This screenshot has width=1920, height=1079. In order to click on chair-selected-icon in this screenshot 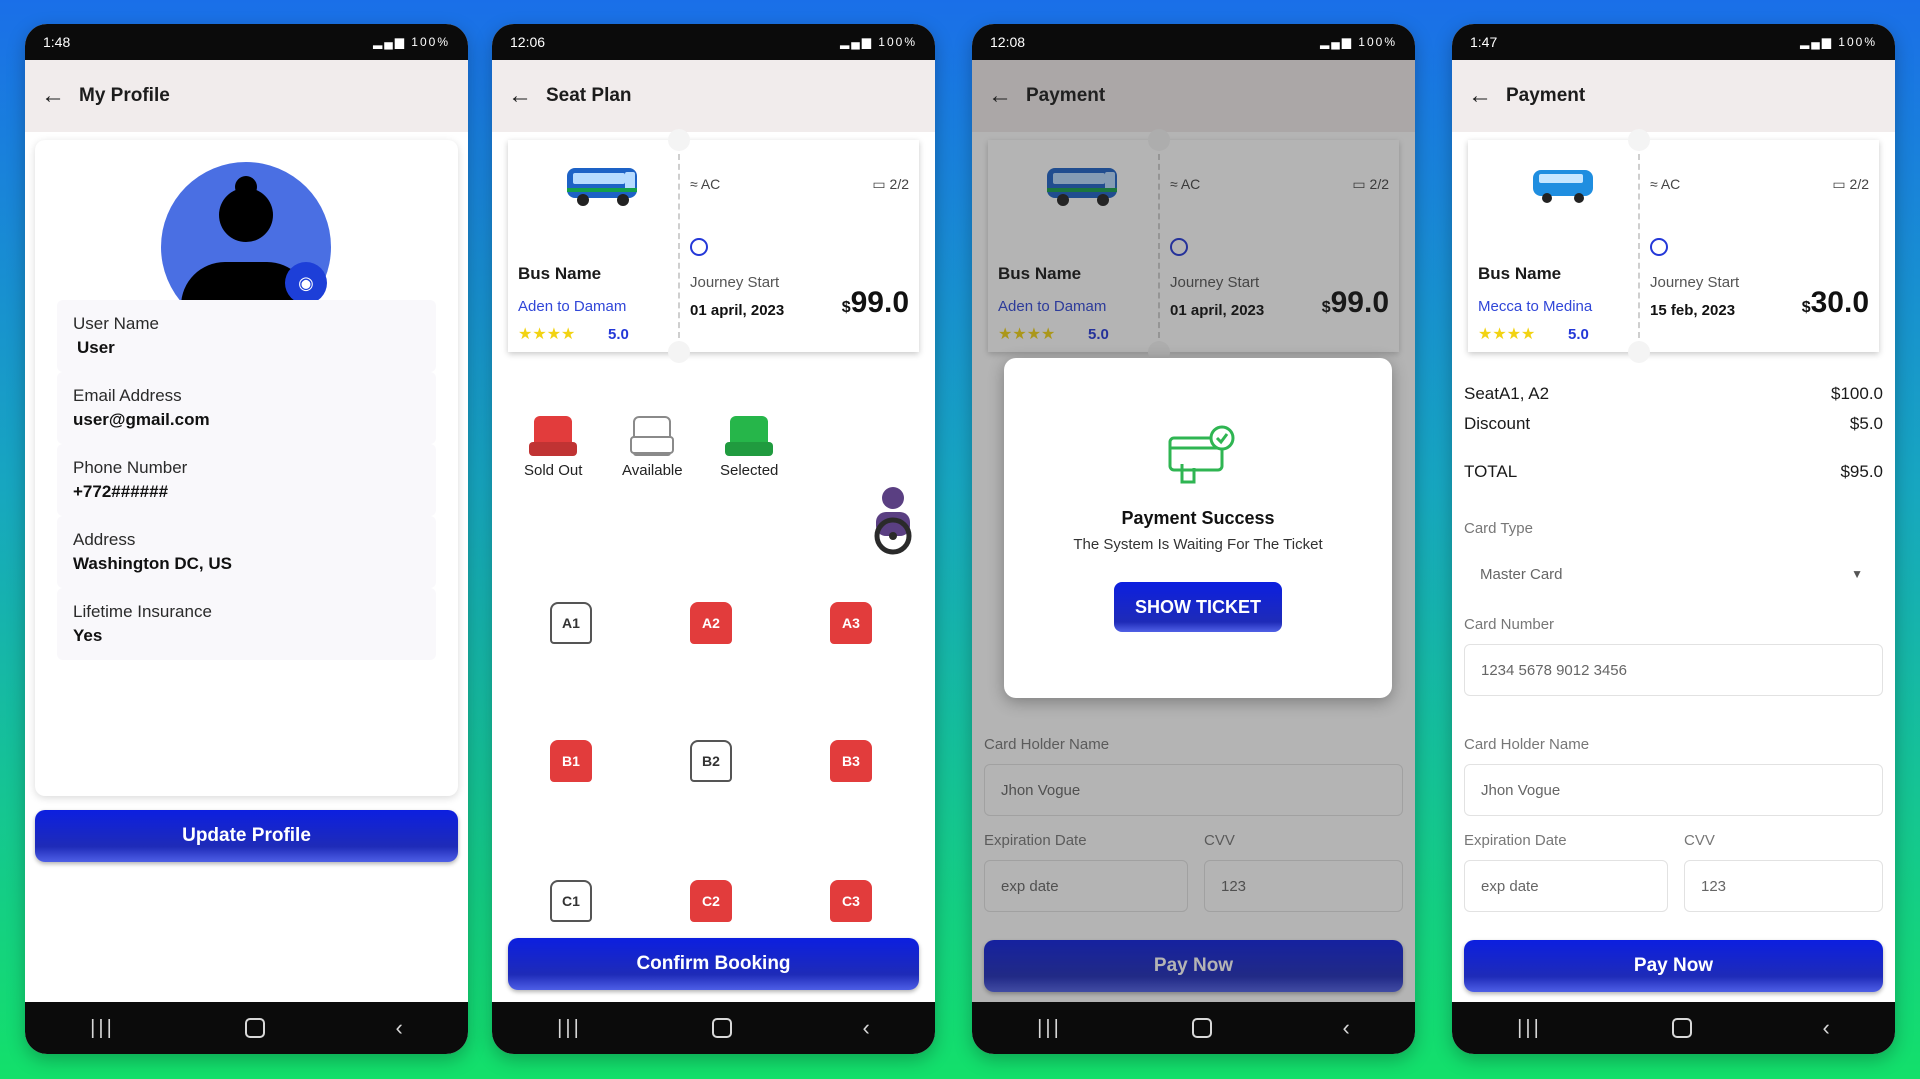, I will do `click(749, 436)`.